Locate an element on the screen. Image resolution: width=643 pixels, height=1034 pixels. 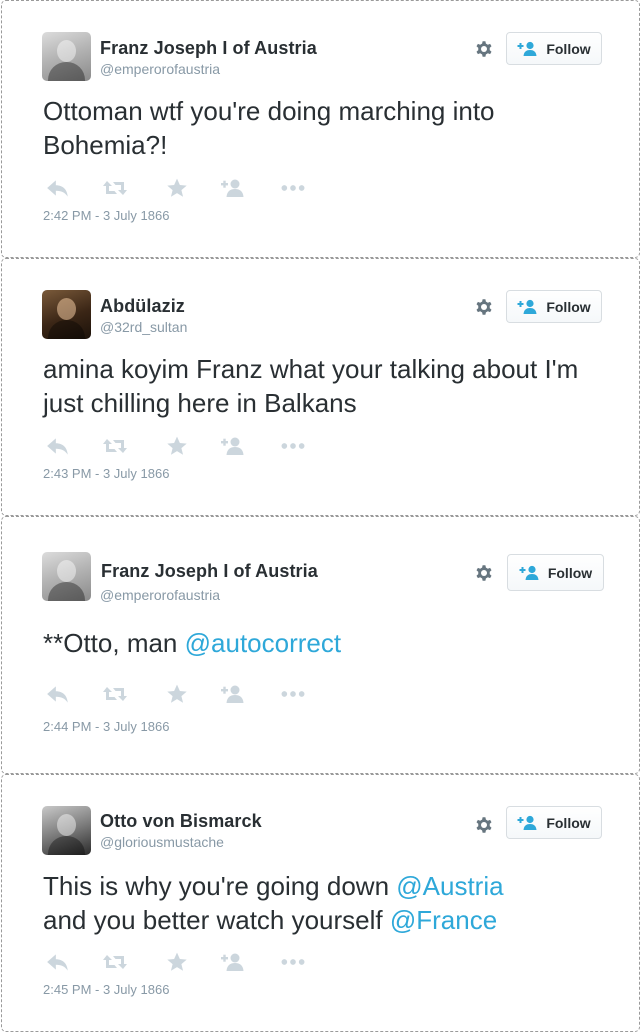
bismarck-avatar is located at coordinates (66, 830).